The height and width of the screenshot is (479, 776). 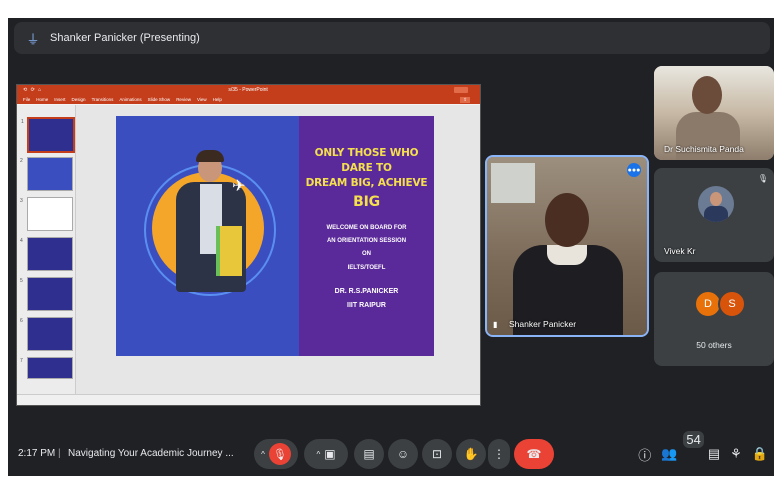 What do you see at coordinates (366, 305) in the screenshot?
I see `author-org: IIIT RAIPUR` at bounding box center [366, 305].